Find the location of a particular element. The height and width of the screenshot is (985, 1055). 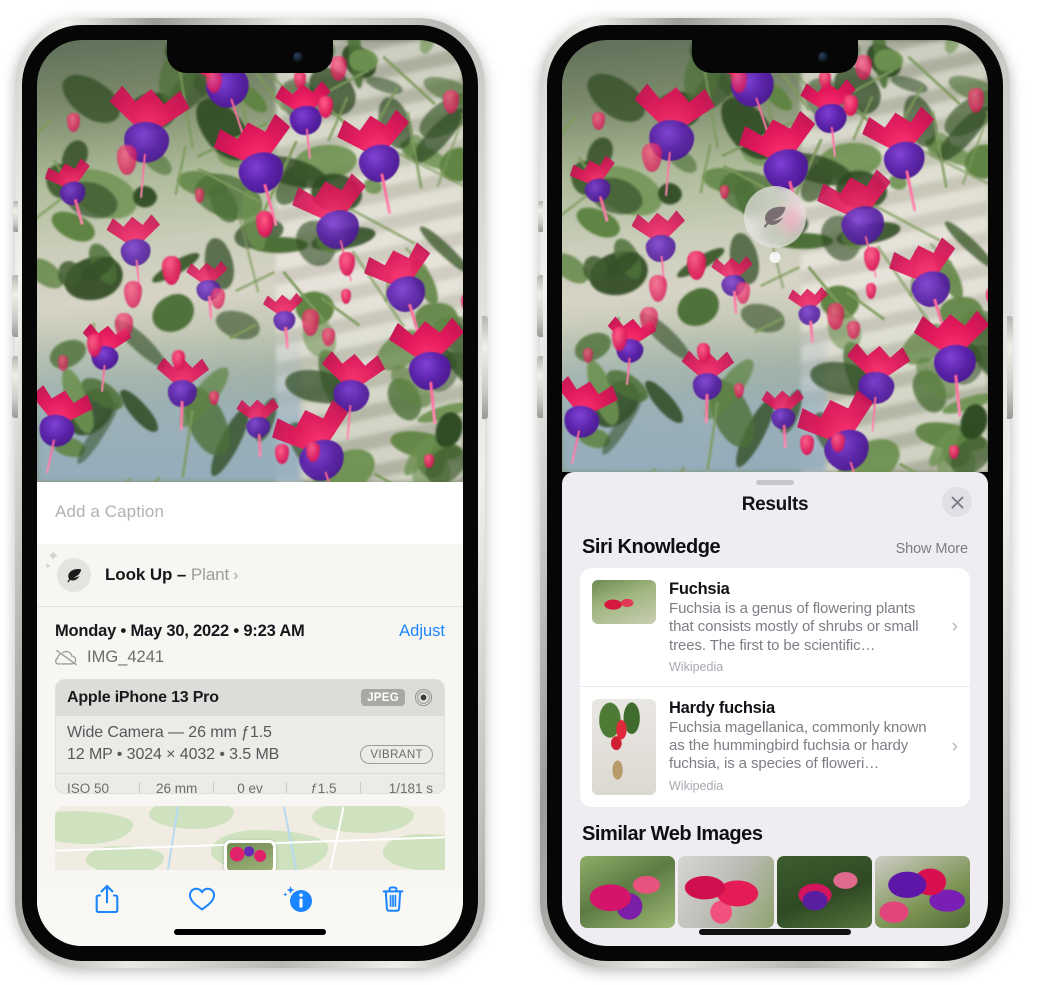

share-button is located at coordinates (107, 899).